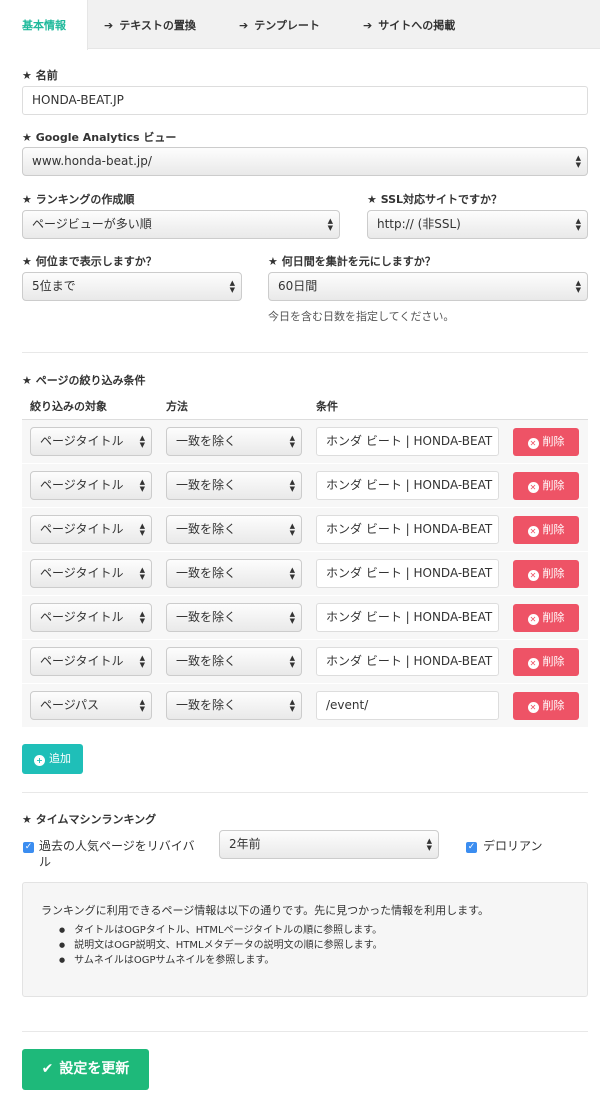 The image size is (600, 1102). I want to click on period-select: 2年前 ▲ ▼, so click(329, 844).